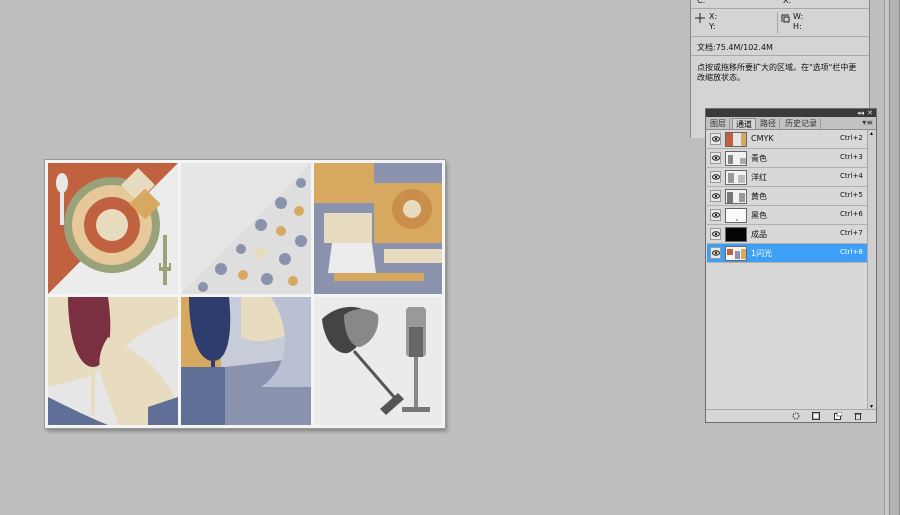 The image size is (900, 515). Describe the element at coordinates (787, 2) in the screenshot. I see `info-top-right: X:` at that location.